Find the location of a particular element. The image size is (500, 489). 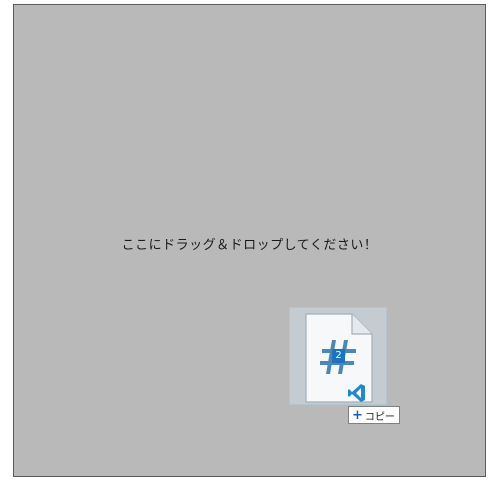

item-count-badge: 2 is located at coordinates (338, 356).